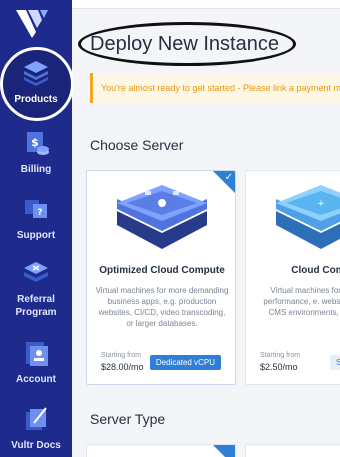 This screenshot has height=457, width=340. What do you see at coordinates (279, 367) in the screenshot?
I see `card-price: $2.50/mo` at bounding box center [279, 367].